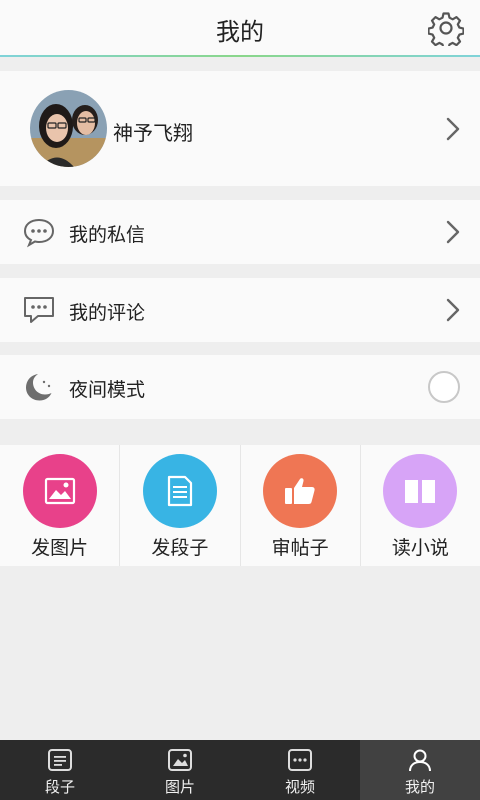 This screenshot has height=800, width=480. I want to click on gear-icon, so click(446, 30).